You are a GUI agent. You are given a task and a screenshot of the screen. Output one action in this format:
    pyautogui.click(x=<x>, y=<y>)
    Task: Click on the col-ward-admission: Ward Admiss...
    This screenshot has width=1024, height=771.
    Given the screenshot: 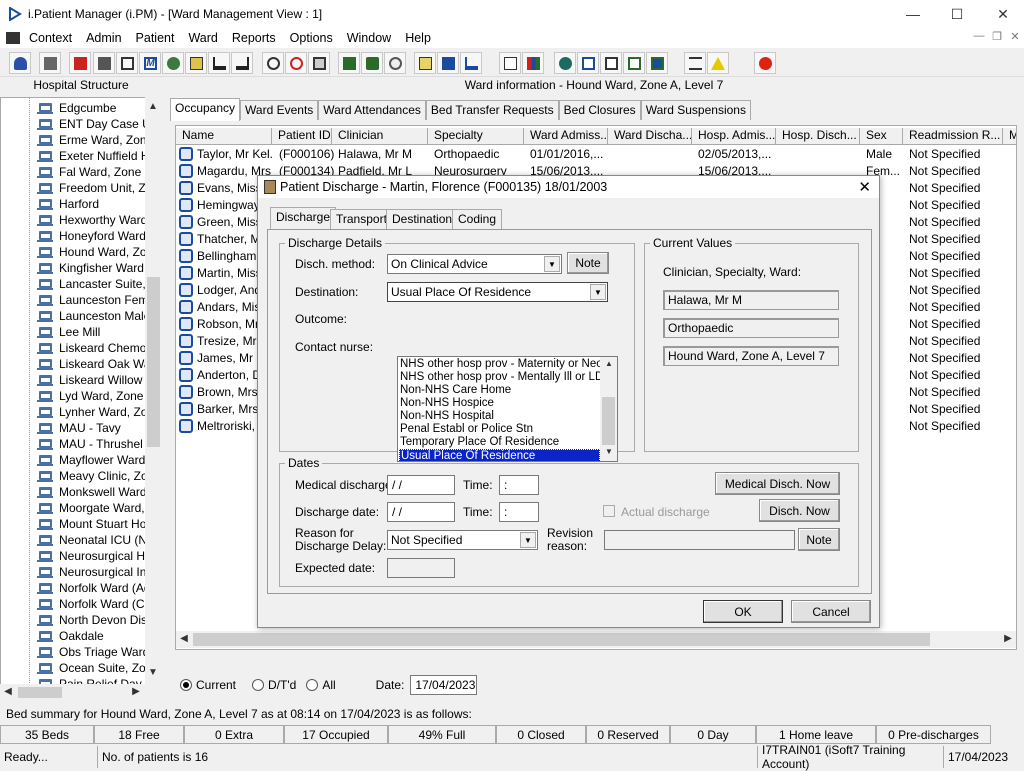 What is the action you would take?
    pyautogui.click(x=566, y=136)
    